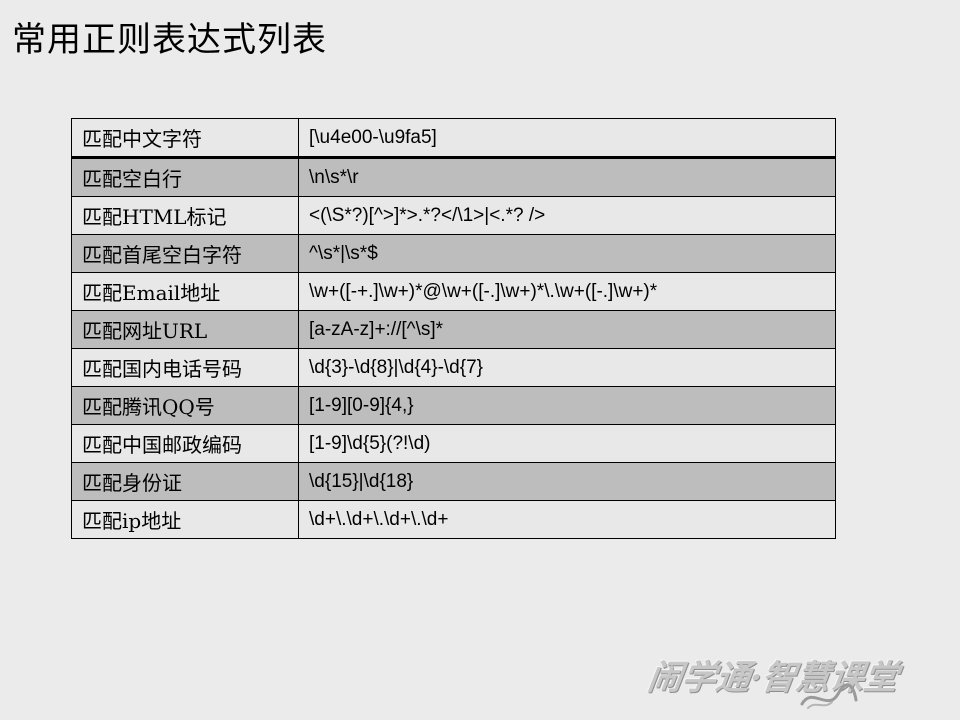 This screenshot has width=960, height=720. What do you see at coordinates (567, 215) in the screenshot?
I see `regex-pattern-cell: <(\S*?)[^>]*>.*?</\1>|<.*? />` at bounding box center [567, 215].